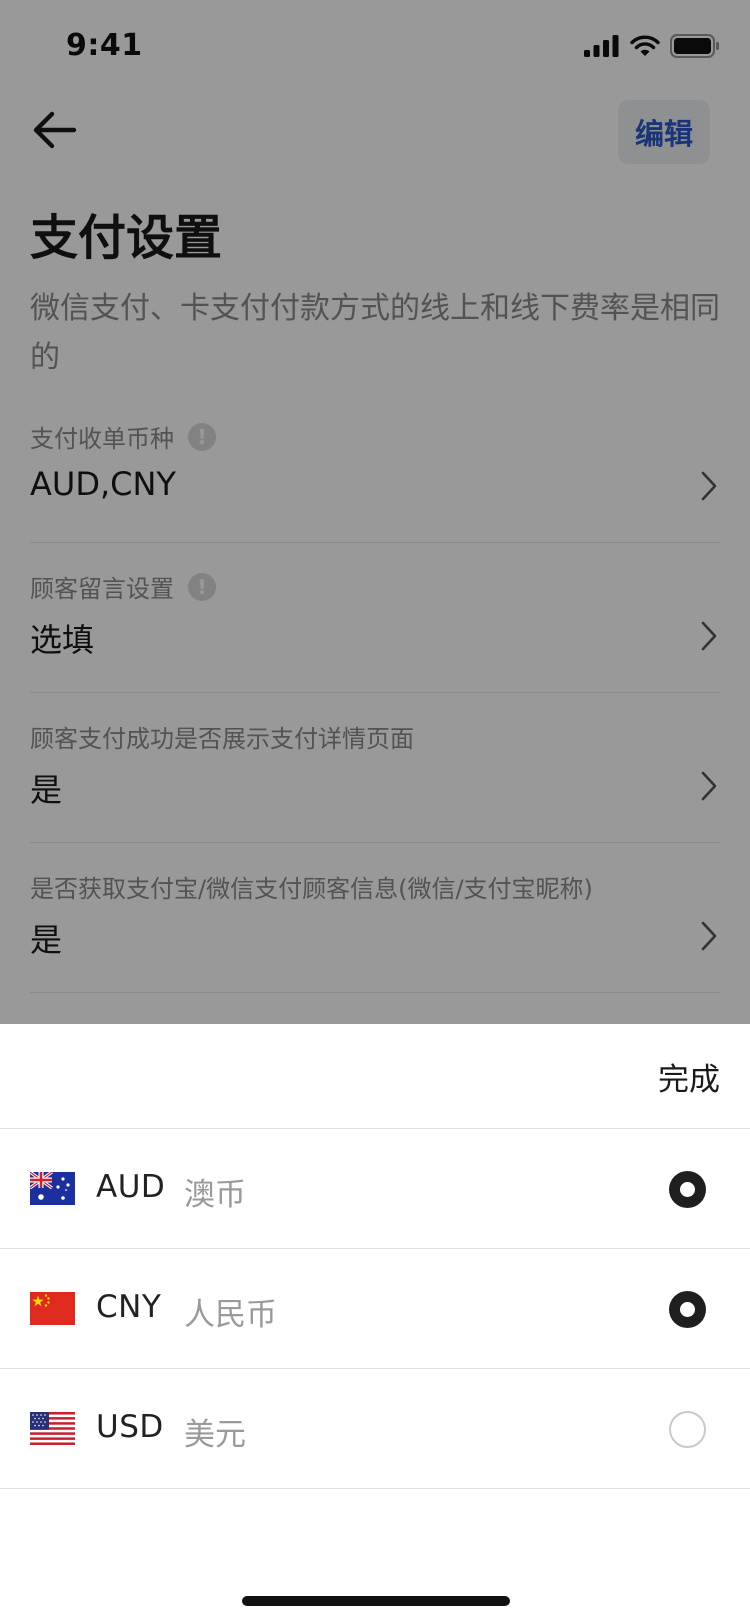 This screenshot has height=1624, width=750. Describe the element at coordinates (375, 1309) in the screenshot. I see `currency-option-cny: CNY 人民币` at that location.